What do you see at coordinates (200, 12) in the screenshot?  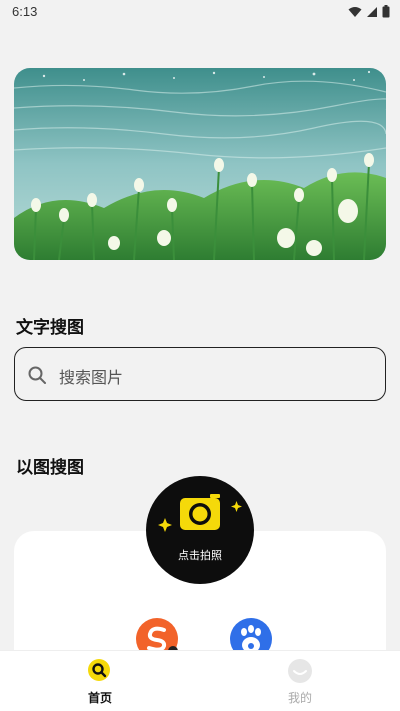 I see `status-bar: 6:13` at bounding box center [200, 12].